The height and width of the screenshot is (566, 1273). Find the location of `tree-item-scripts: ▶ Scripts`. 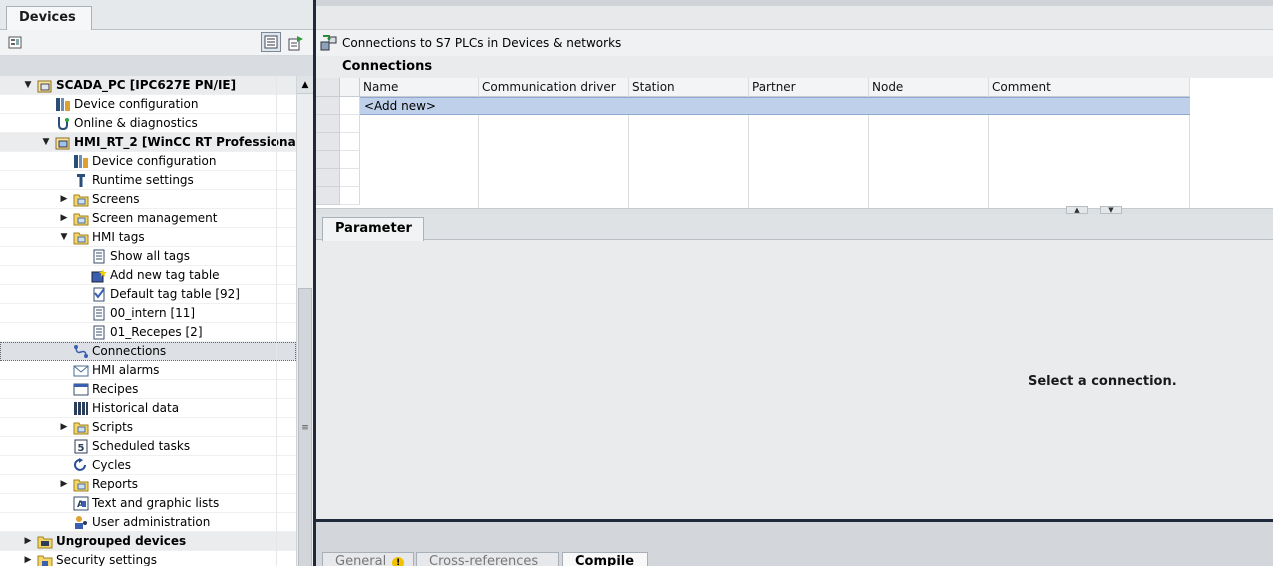

tree-item-scripts: ▶ Scripts is located at coordinates (148, 427).